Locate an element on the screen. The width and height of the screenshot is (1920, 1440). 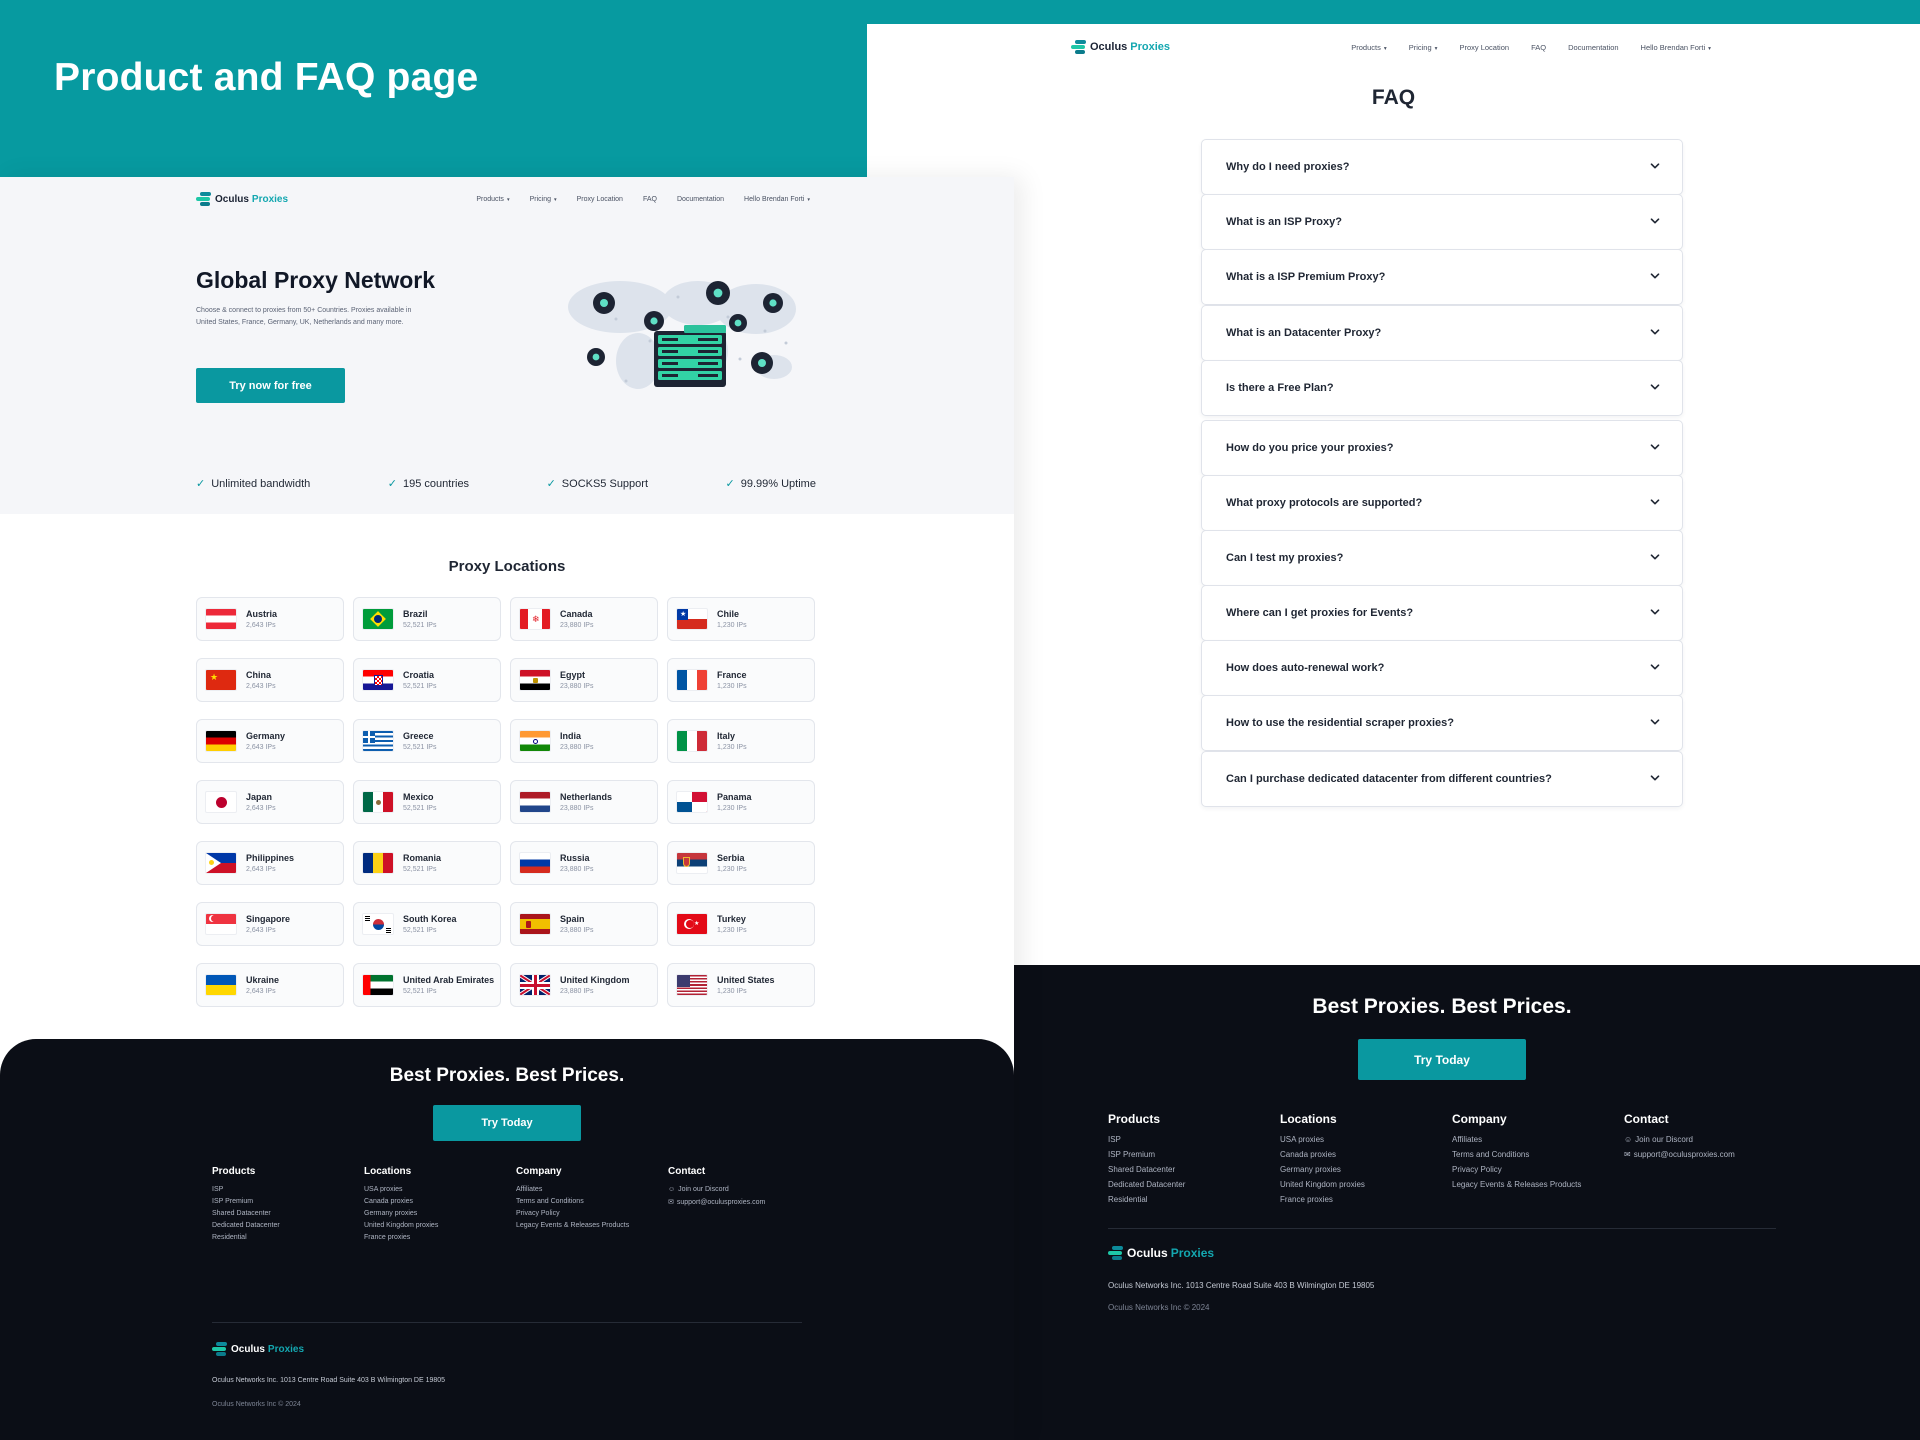
location-card-romania: Romania 52,521 IPs is located at coordinates (427, 863).